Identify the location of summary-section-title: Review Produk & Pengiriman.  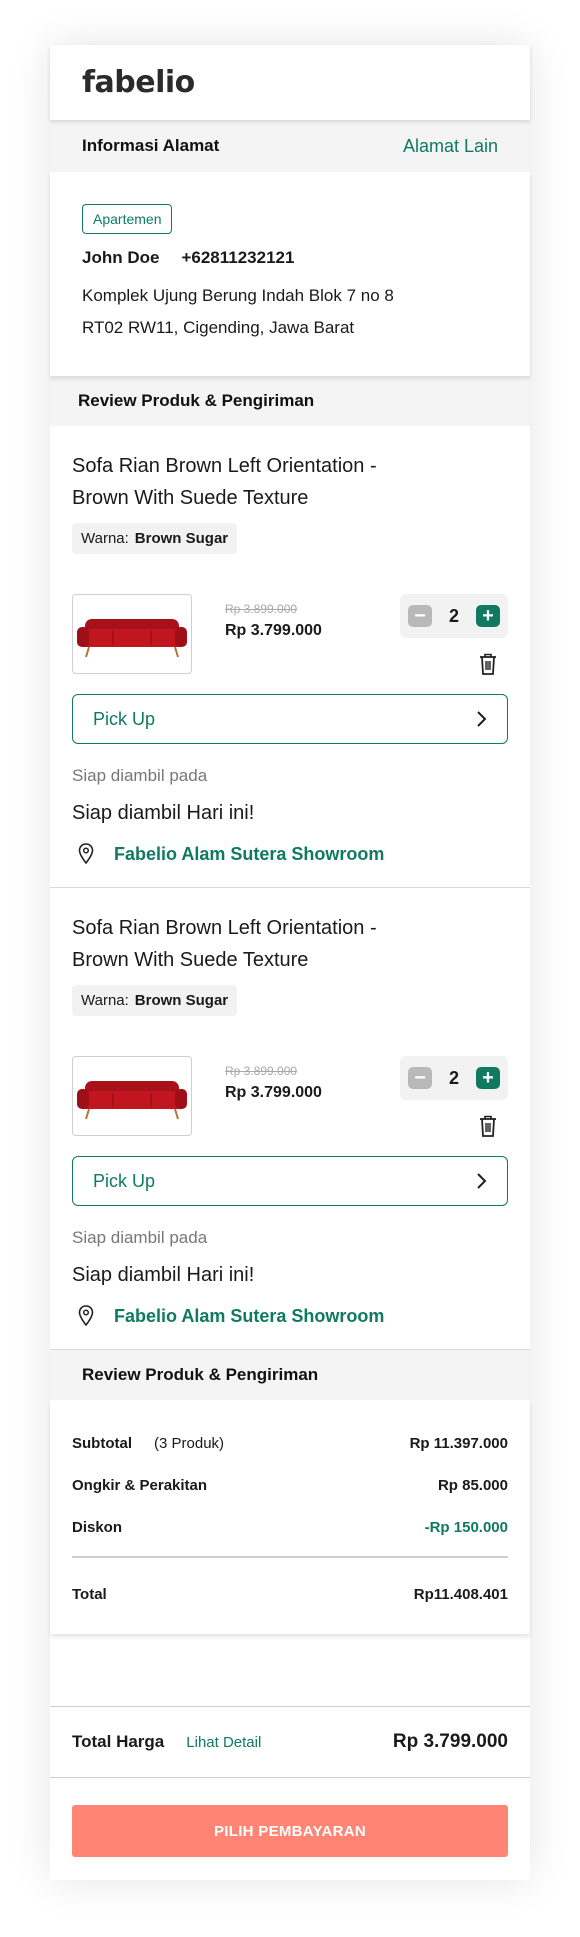
(200, 1374).